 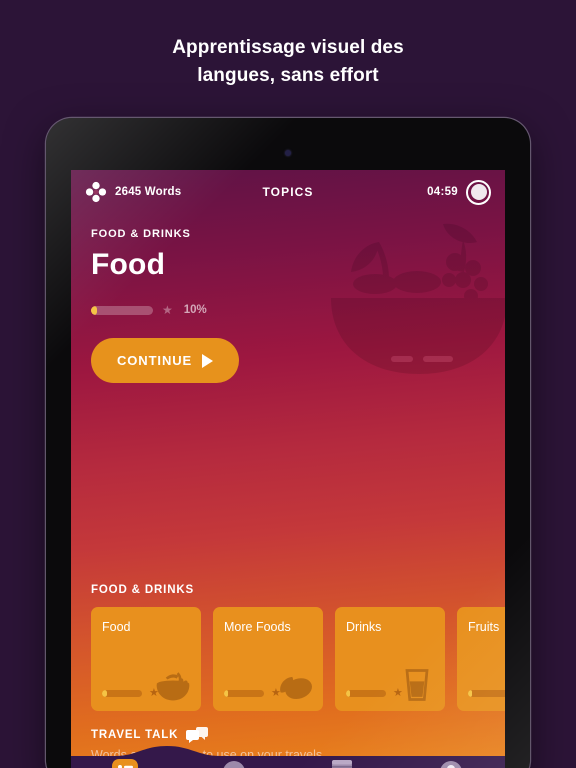 What do you see at coordinates (478, 192) in the screenshot?
I see `avatar-ring-icon` at bounding box center [478, 192].